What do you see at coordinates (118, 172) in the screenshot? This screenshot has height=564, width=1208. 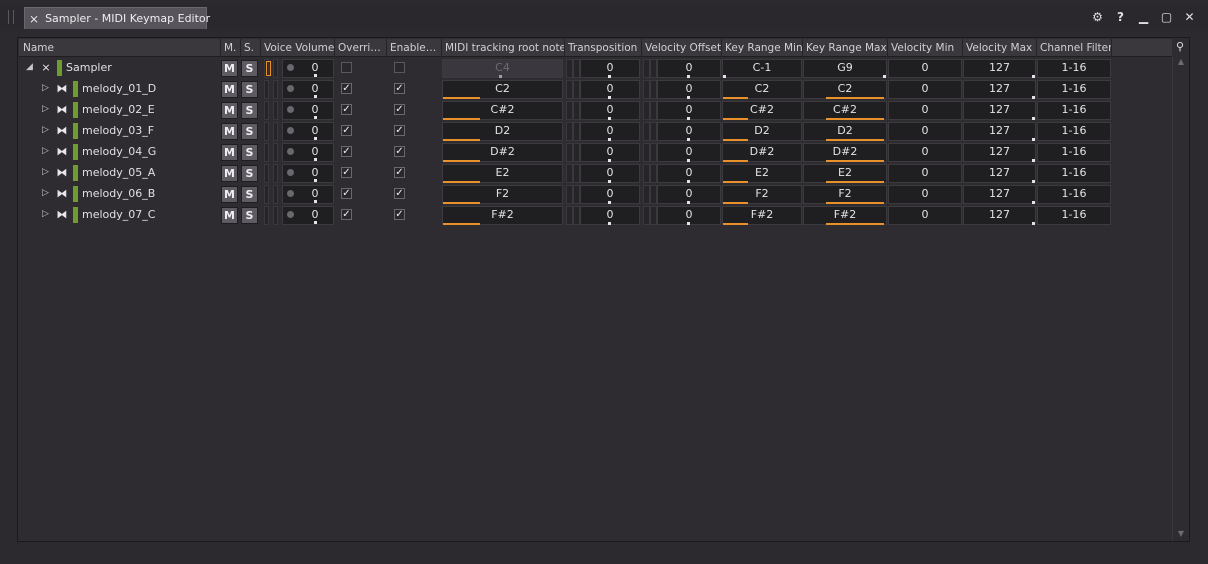 I see `row-name: melody_05_A` at bounding box center [118, 172].